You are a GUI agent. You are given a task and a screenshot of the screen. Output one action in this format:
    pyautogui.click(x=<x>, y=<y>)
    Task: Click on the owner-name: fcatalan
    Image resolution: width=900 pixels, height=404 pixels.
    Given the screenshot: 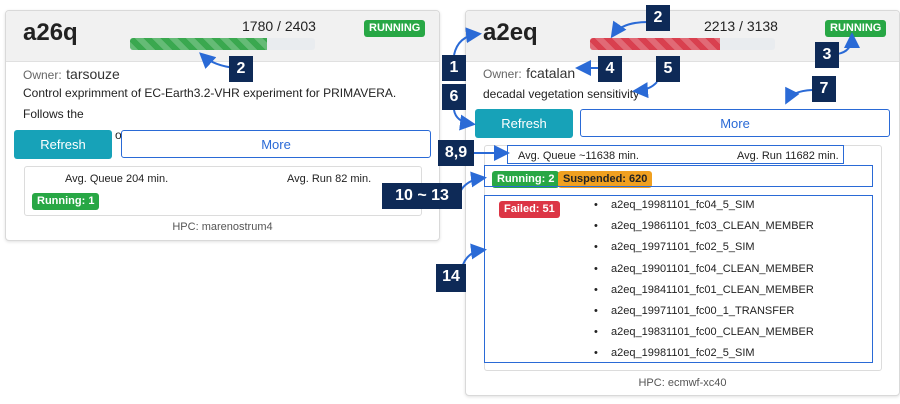 What is the action you would take?
    pyautogui.click(x=551, y=73)
    